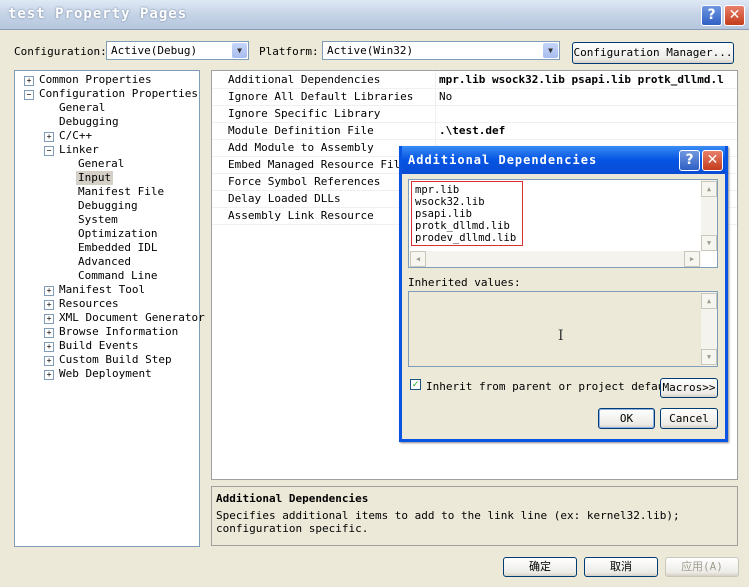 The image size is (749, 587). I want to click on tree-item-resources: Resources, so click(89, 304).